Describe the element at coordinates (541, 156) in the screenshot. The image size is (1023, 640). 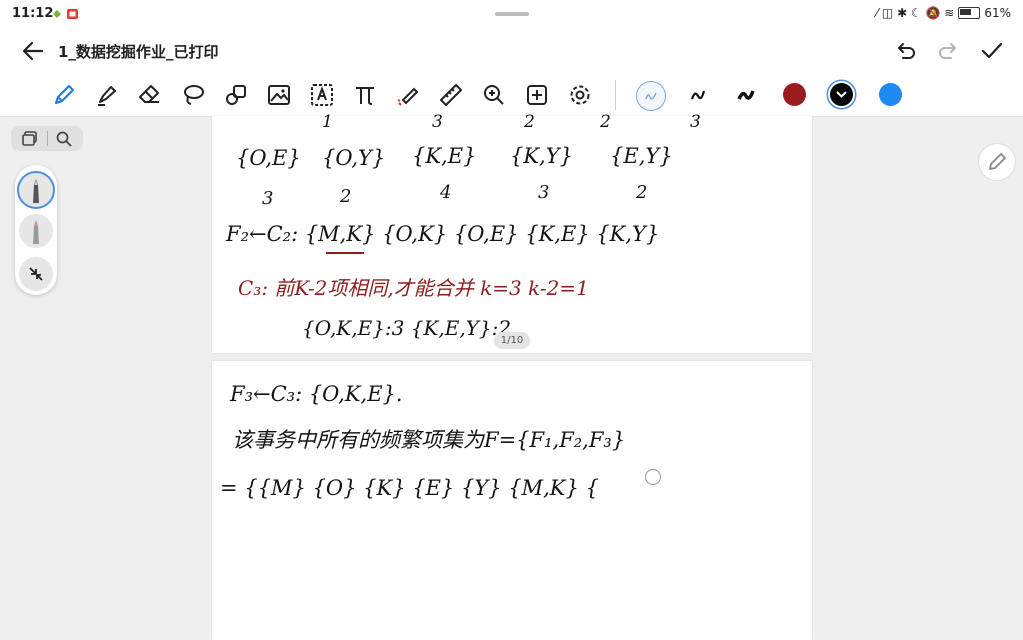
I see `hw-itemset: {K,Y}` at that location.